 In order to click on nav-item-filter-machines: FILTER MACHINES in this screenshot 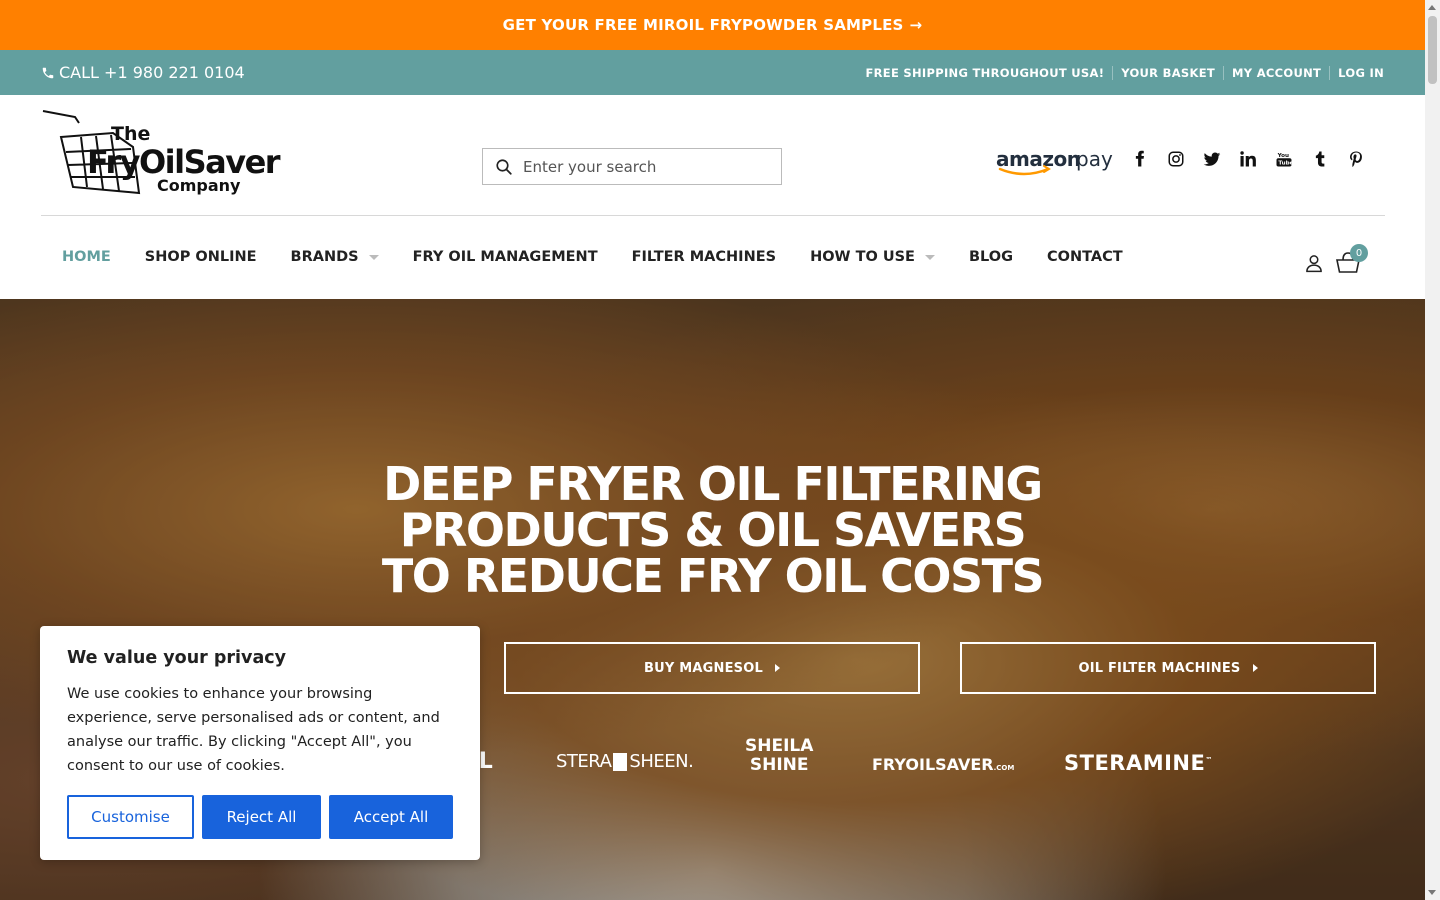, I will do `click(704, 257)`.